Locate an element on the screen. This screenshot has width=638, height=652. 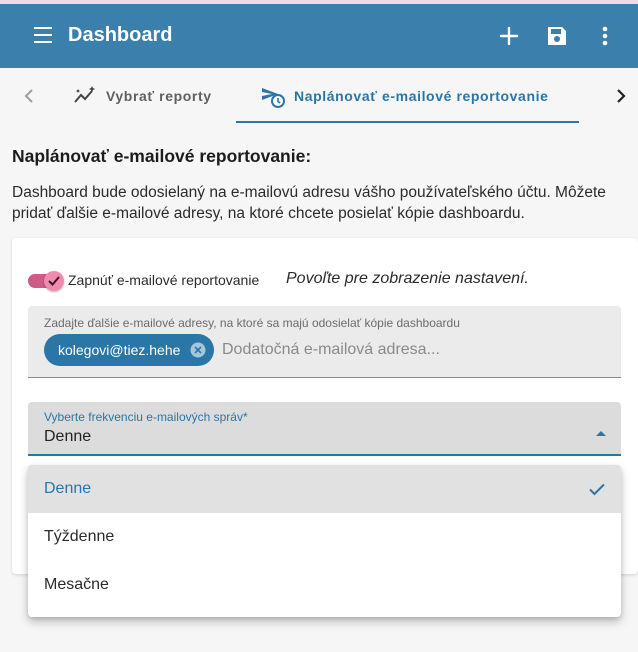
remove-chip-icon is located at coordinates (198, 350).